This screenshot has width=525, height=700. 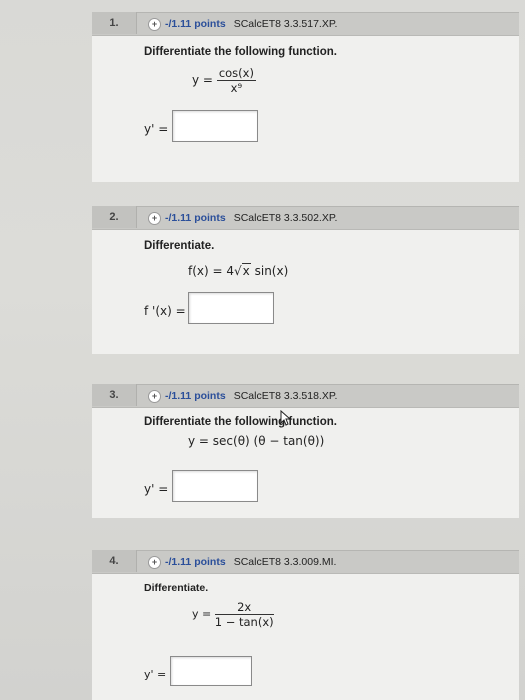 I want to click on radicand: x, so click(x=246, y=270).